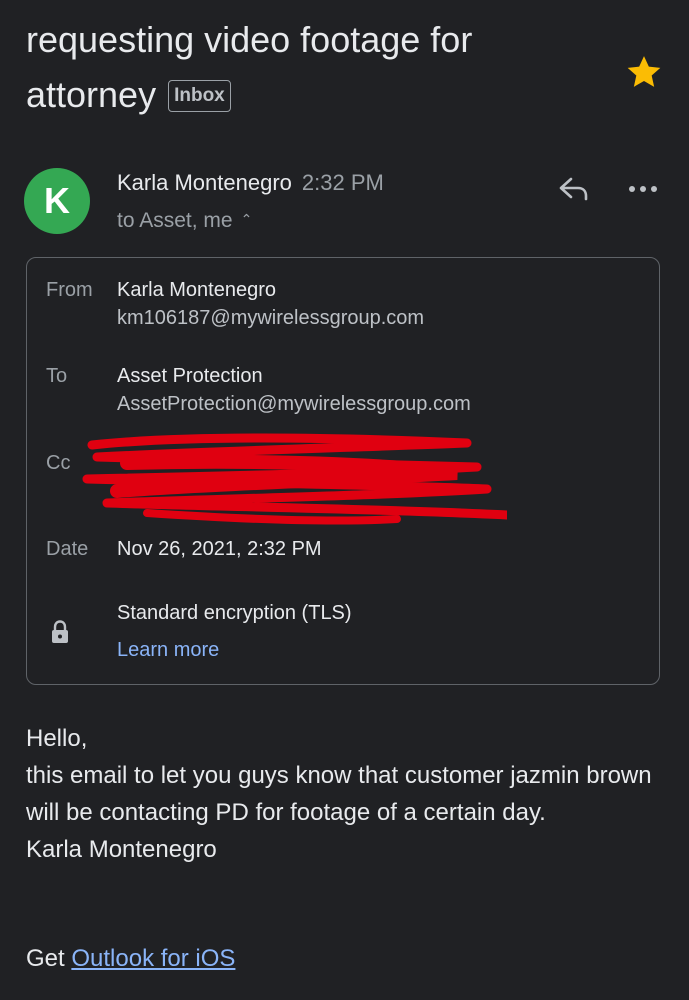 The image size is (689, 1000). Describe the element at coordinates (199, 96) in the screenshot. I see `inbox-label-chip: Inbox` at that location.